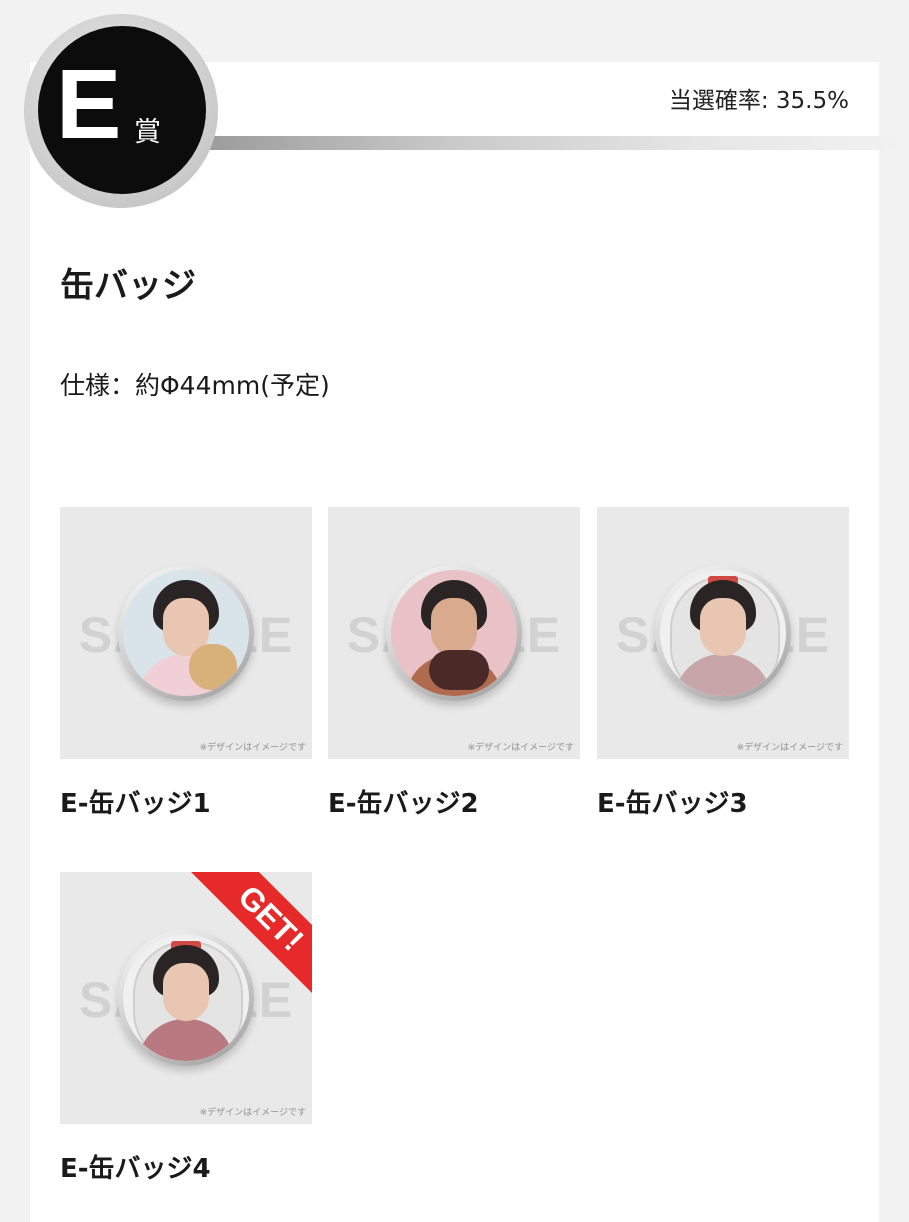 Image resolution: width=909 pixels, height=1222 pixels. I want to click on item-name: E-缶バッジ4, so click(135, 1169).